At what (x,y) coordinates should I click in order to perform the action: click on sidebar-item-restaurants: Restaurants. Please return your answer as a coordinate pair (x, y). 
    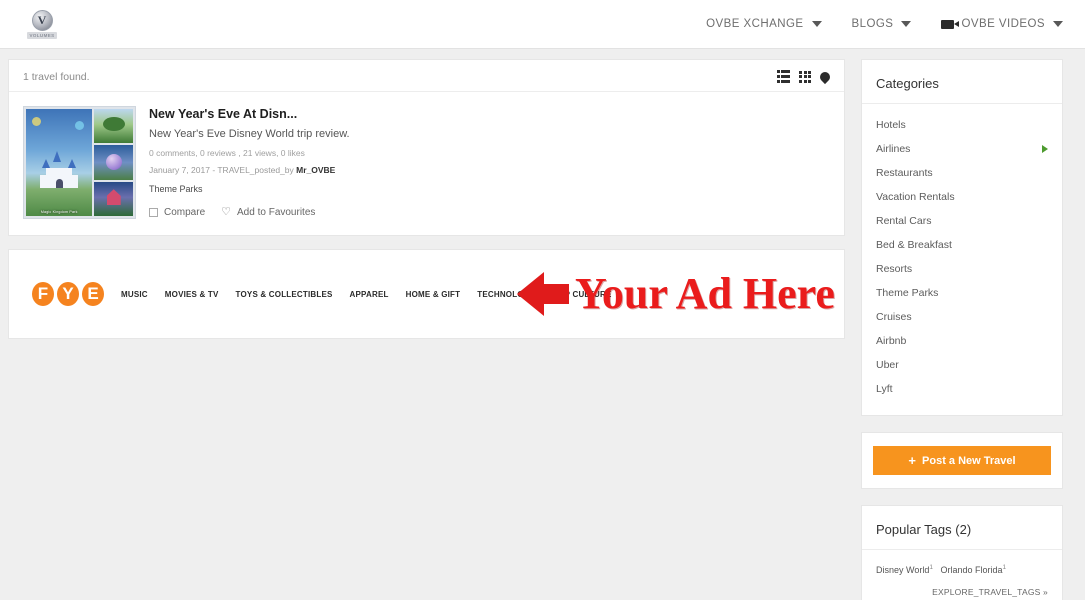
    Looking at the image, I should click on (962, 173).